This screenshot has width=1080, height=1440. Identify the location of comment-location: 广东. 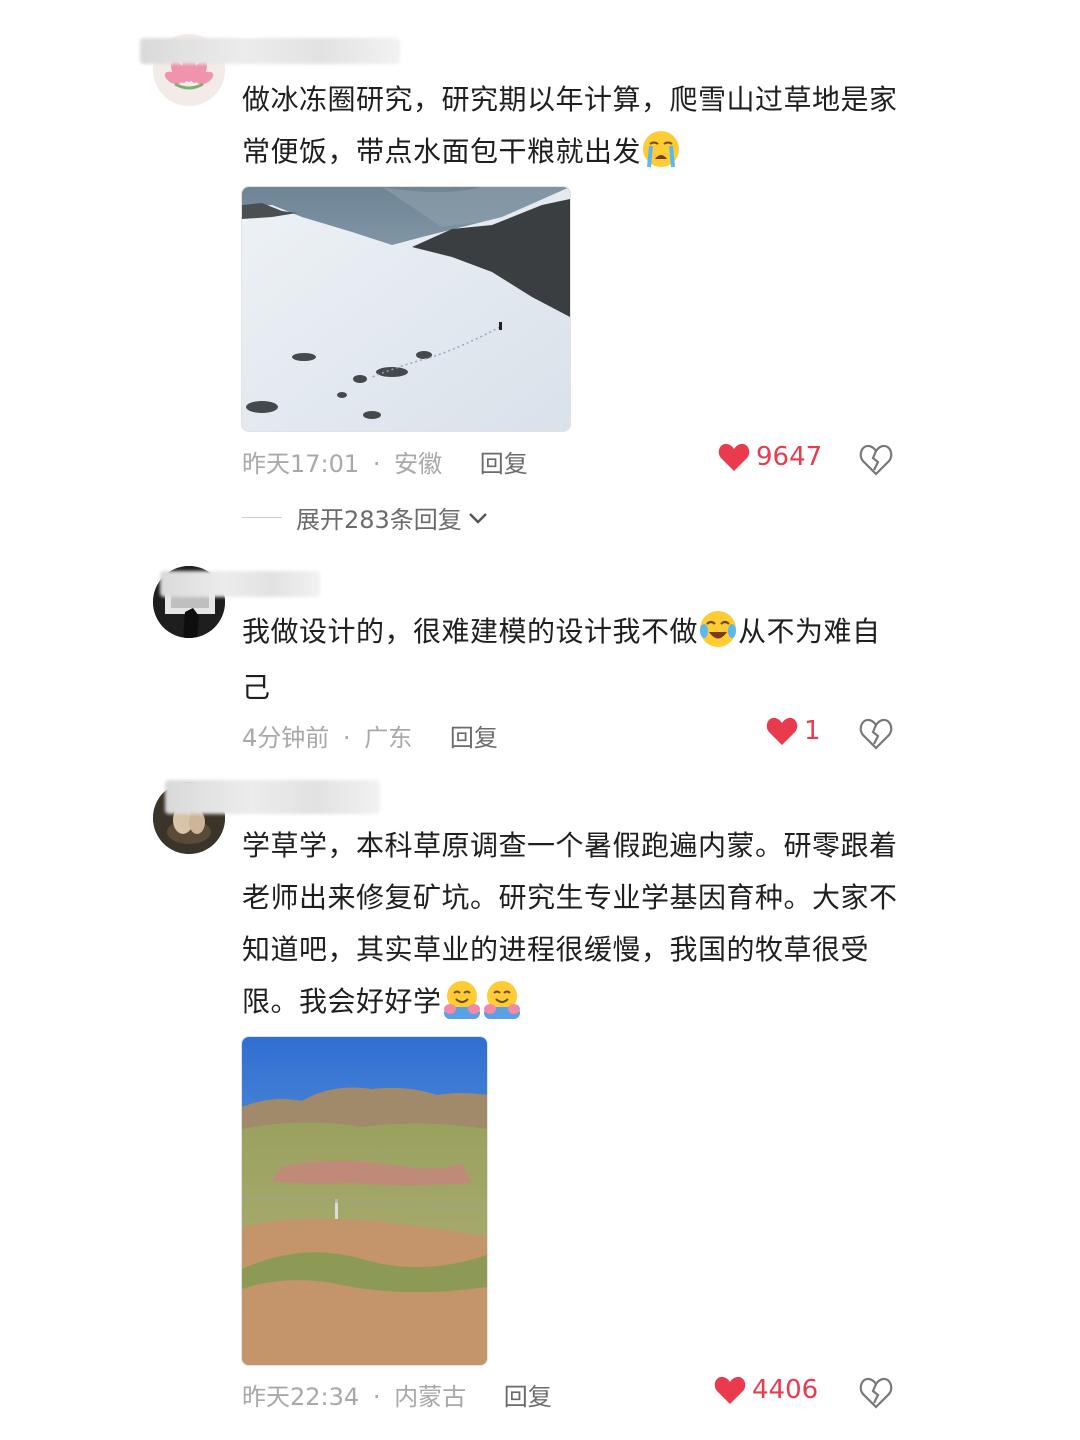
(388, 738).